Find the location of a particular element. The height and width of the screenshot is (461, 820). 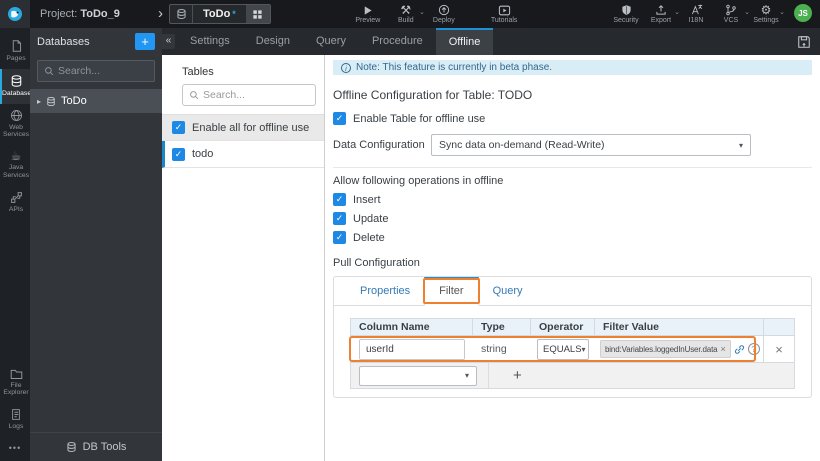

tables-search is located at coordinates (249, 95).